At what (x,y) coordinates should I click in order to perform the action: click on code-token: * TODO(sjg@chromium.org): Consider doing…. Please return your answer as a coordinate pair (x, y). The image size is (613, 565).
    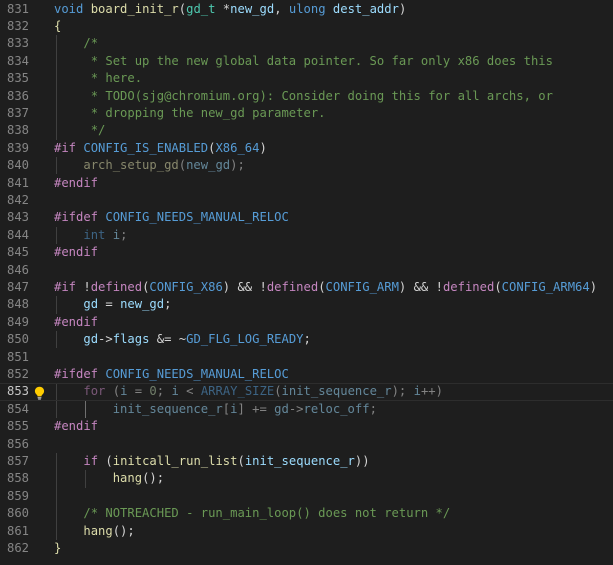
    Looking at the image, I should click on (318, 95).